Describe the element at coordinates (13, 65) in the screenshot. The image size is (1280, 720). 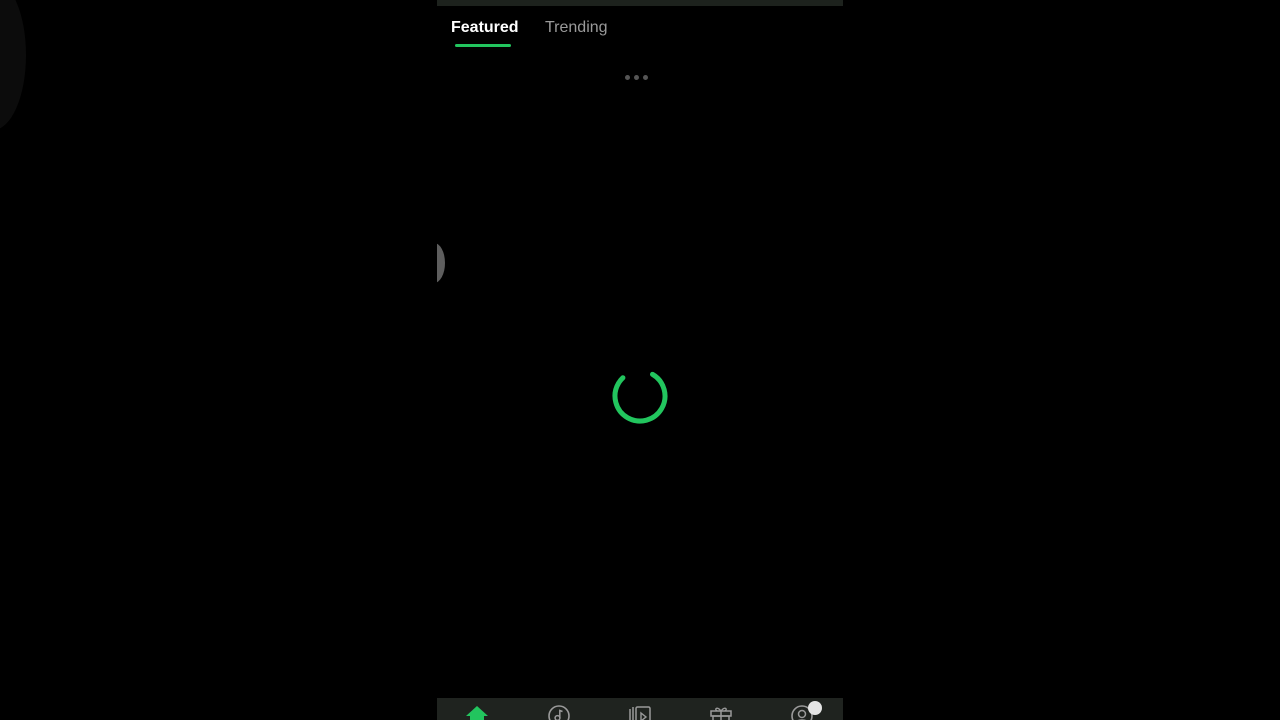
I see `background-shadow` at that location.